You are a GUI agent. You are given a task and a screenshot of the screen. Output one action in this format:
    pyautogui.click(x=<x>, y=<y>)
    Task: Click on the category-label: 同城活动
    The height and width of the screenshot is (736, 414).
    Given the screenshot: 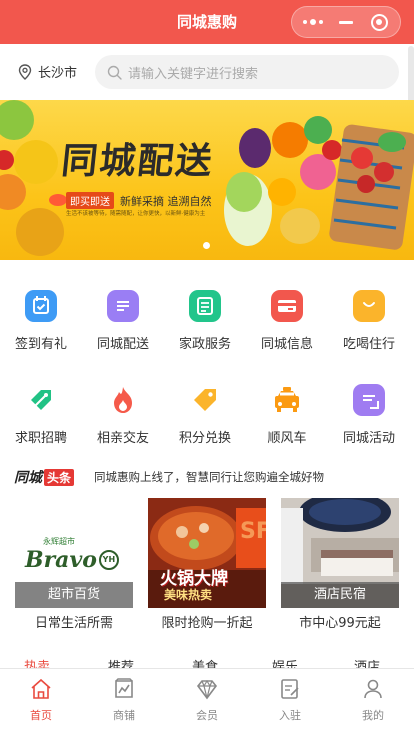 What is the action you would take?
    pyautogui.click(x=368, y=438)
    